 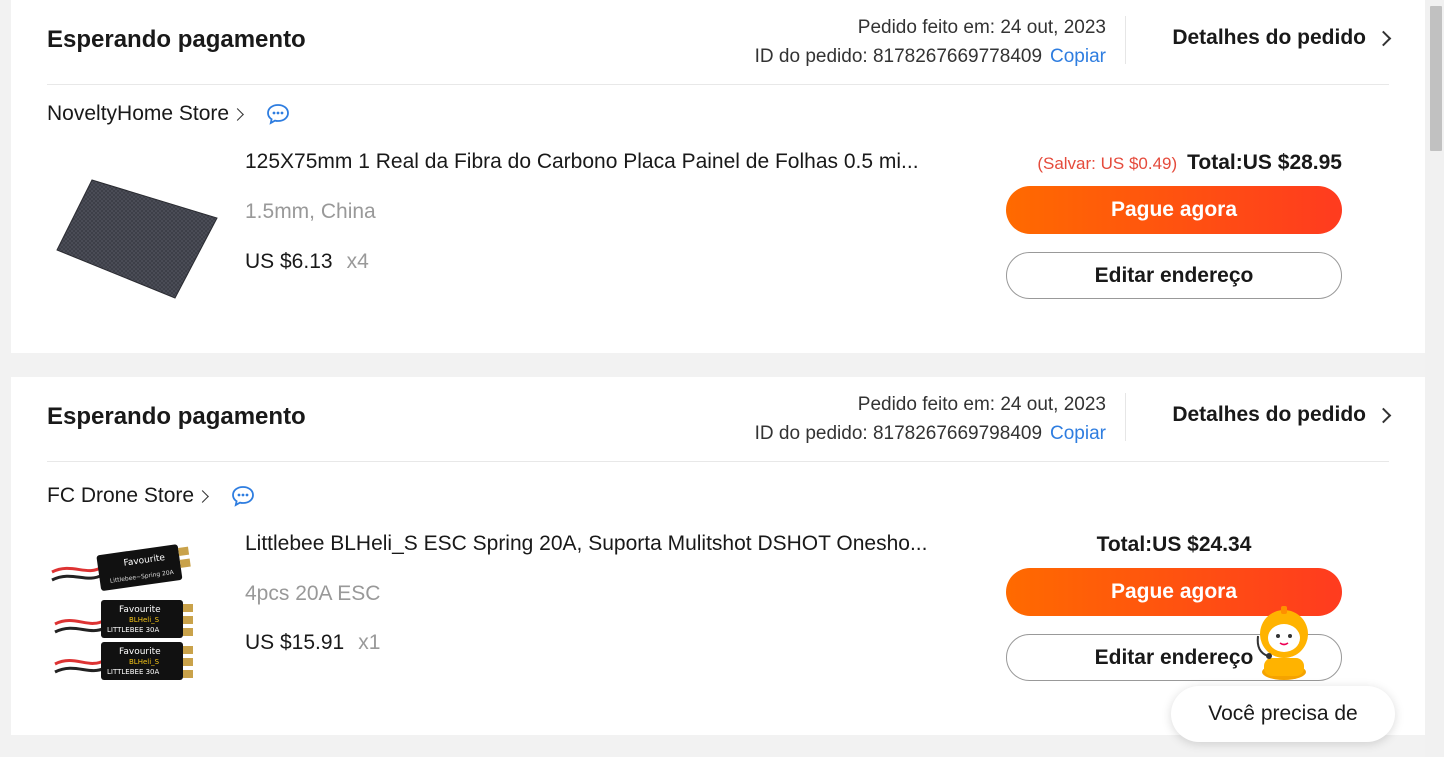 I want to click on order-total-line: Total:US $24.34, so click(x=1174, y=545).